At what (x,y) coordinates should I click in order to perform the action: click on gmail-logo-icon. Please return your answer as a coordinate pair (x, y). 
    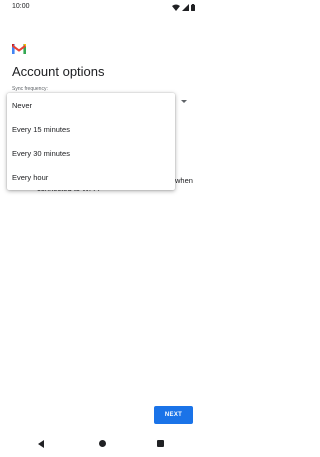
    Looking at the image, I should click on (19, 49).